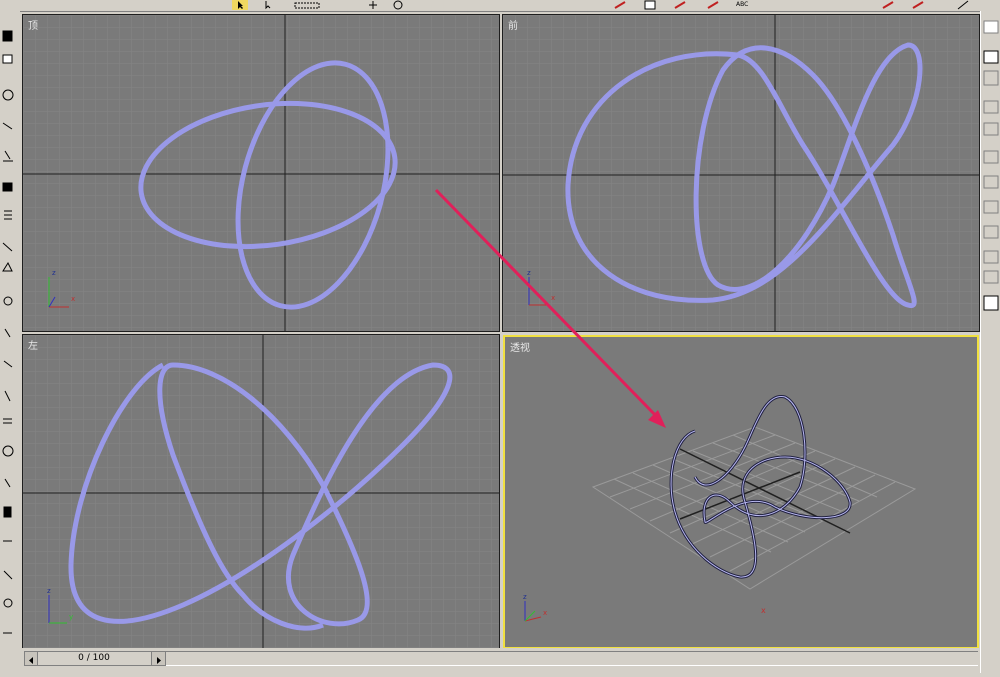 This screenshot has width=1000, height=677. I want to click on next-frame-button, so click(158, 658).